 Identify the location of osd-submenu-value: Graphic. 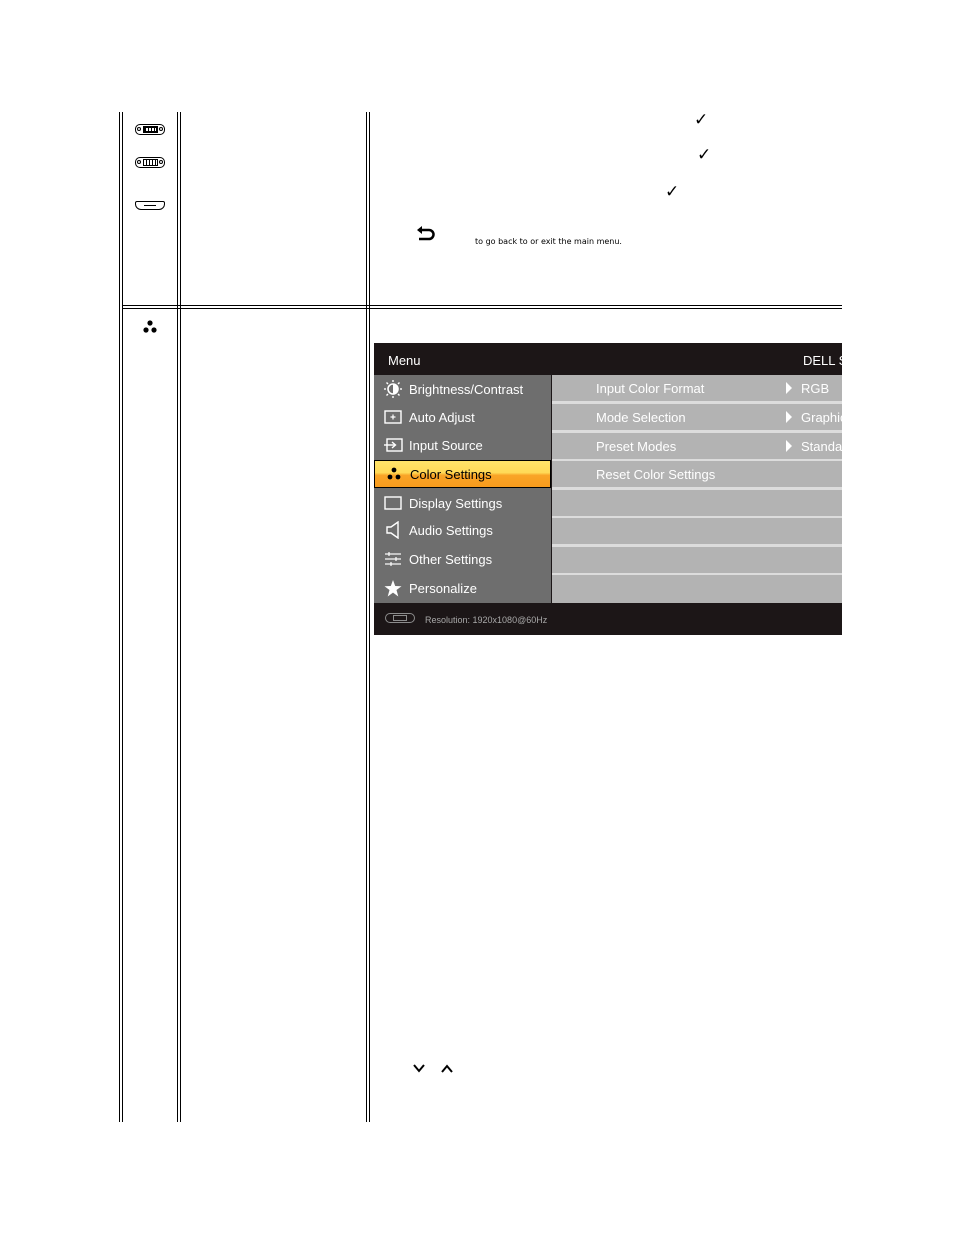
(821, 417).